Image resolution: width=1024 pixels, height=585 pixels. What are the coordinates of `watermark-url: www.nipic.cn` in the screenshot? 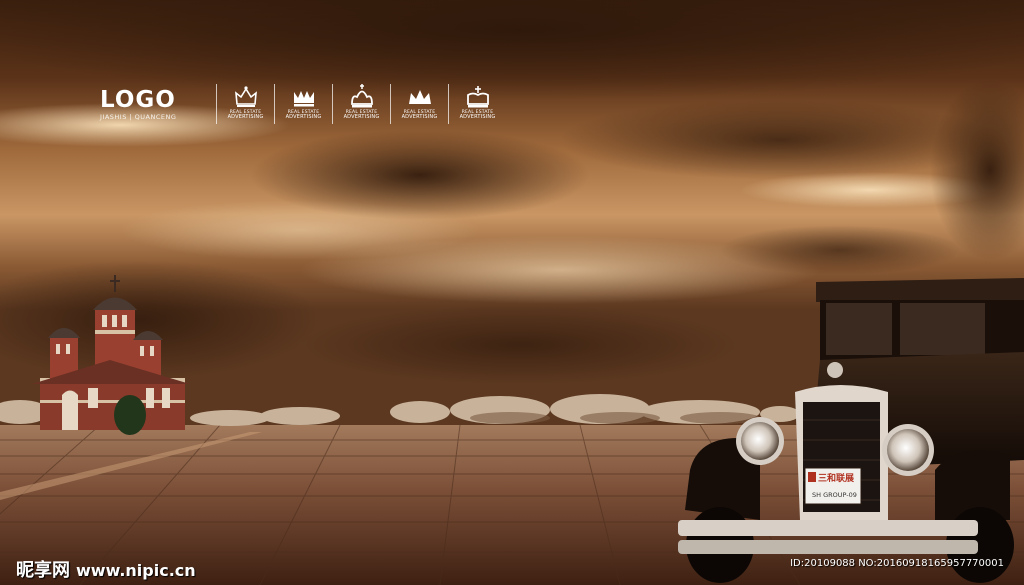 It's located at (136, 570).